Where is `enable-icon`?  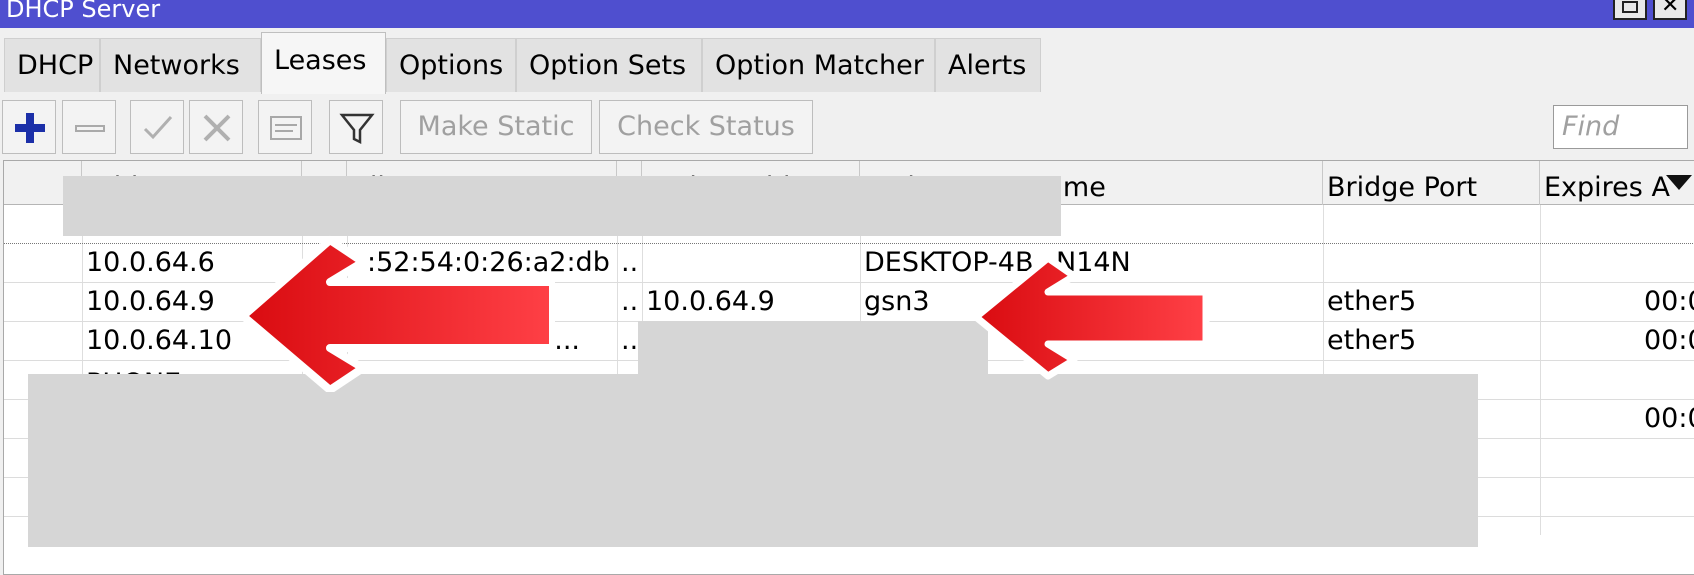 enable-icon is located at coordinates (158, 127).